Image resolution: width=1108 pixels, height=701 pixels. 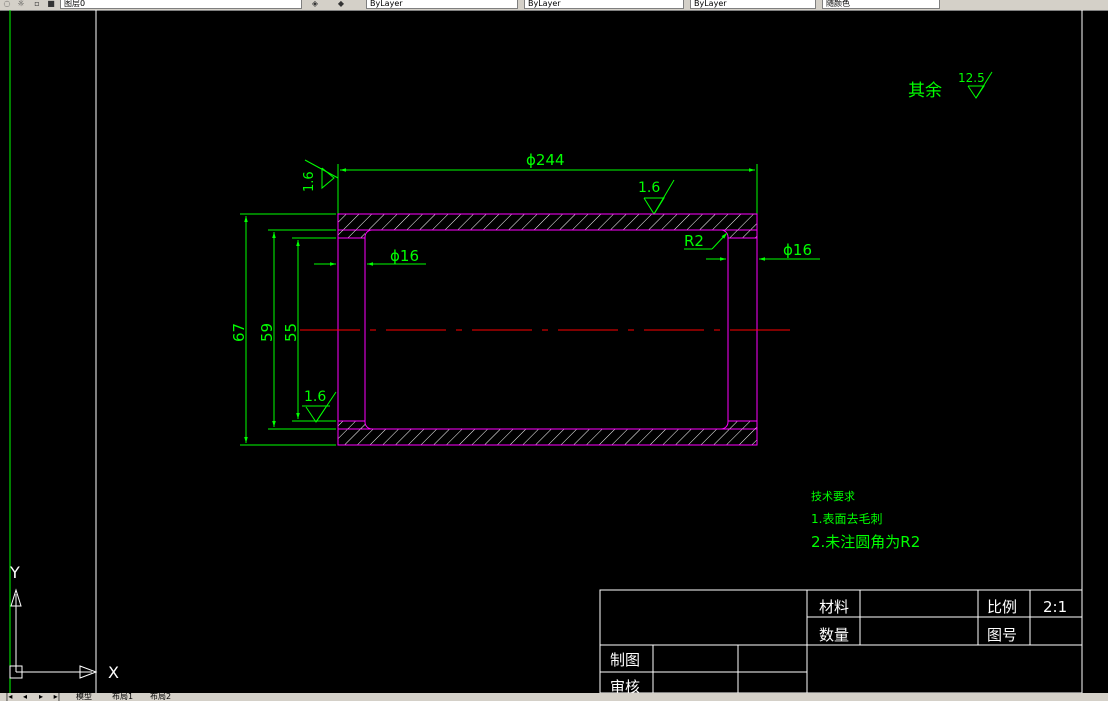 What do you see at coordinates (370, 256) in the screenshot?
I see `dimension-left-step: ϕ16` at bounding box center [370, 256].